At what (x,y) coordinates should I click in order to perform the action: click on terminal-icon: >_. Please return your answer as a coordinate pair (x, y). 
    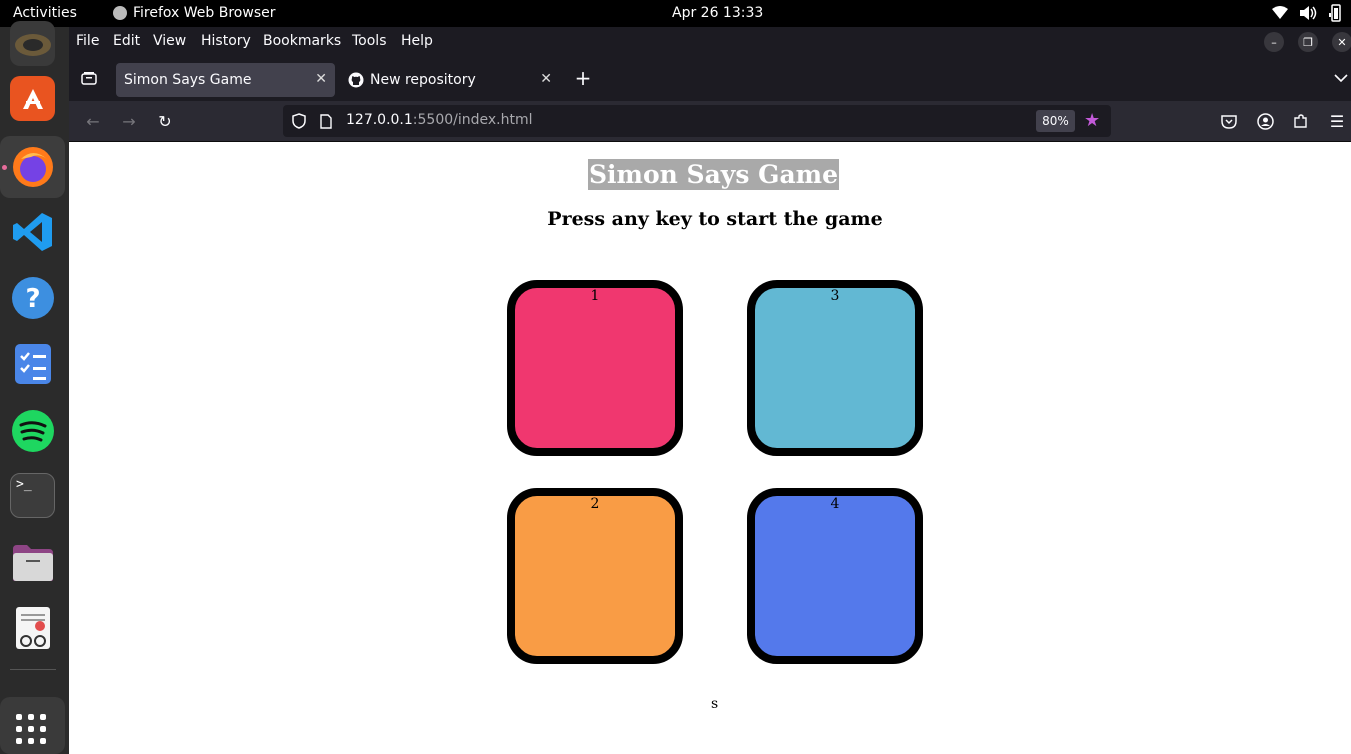
    Looking at the image, I should click on (32, 495).